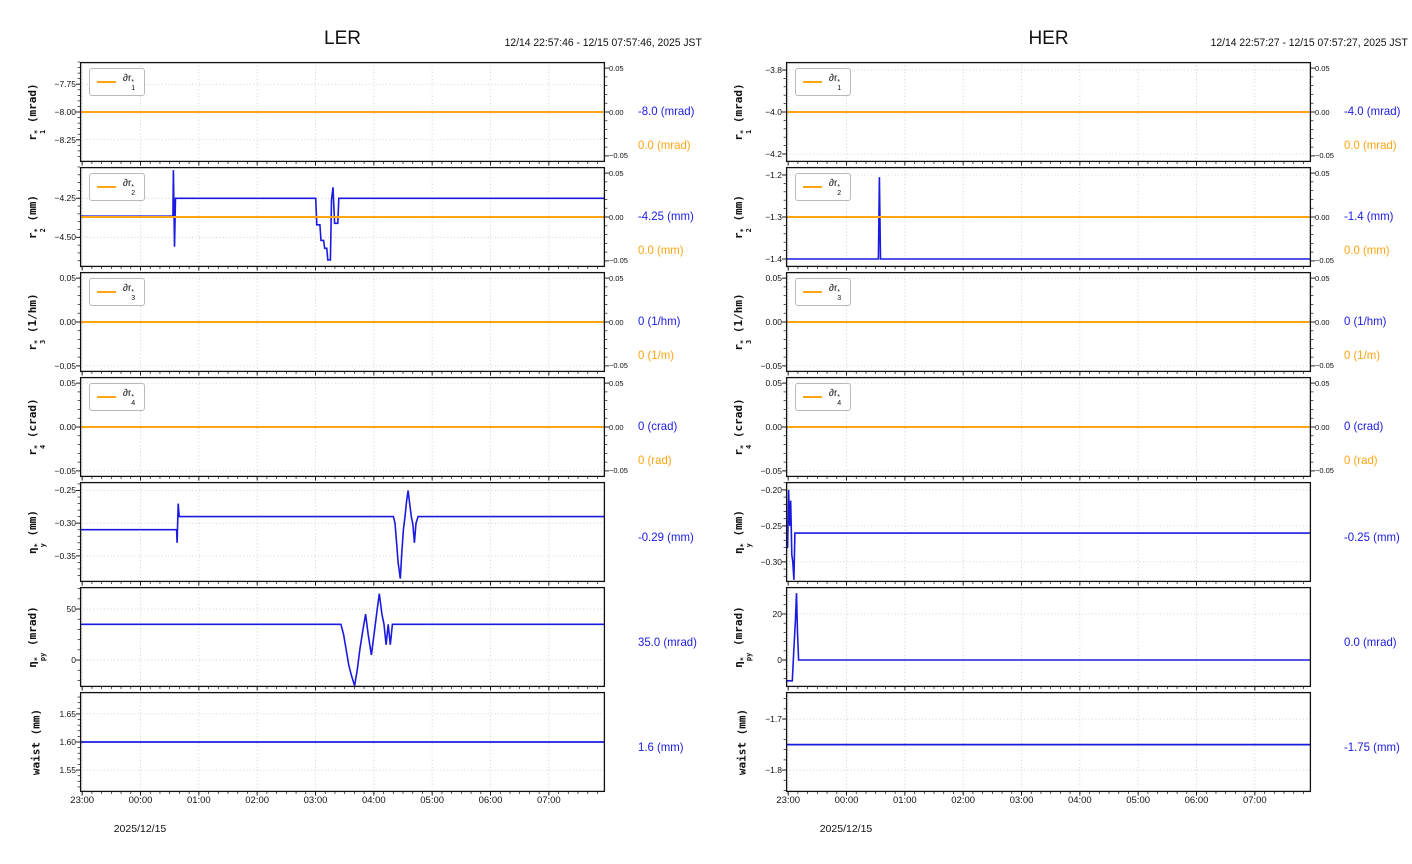  What do you see at coordinates (1021, 800) in the screenshot?
I see `x-tick-label: 03:00` at bounding box center [1021, 800].